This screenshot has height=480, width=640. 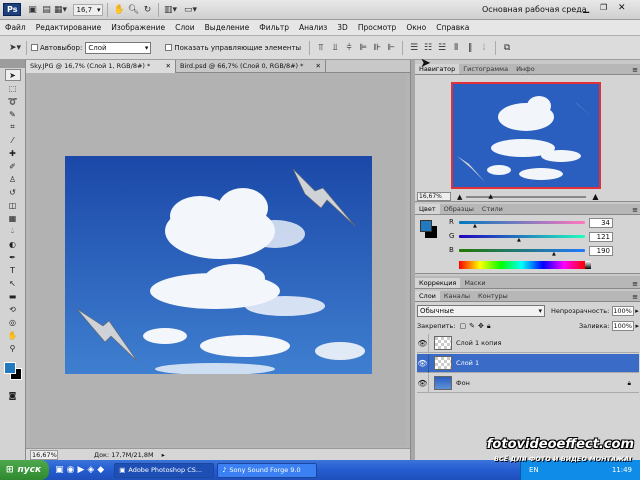 I want to click on crop-tool-icon: ⌗, so click(x=13, y=127).